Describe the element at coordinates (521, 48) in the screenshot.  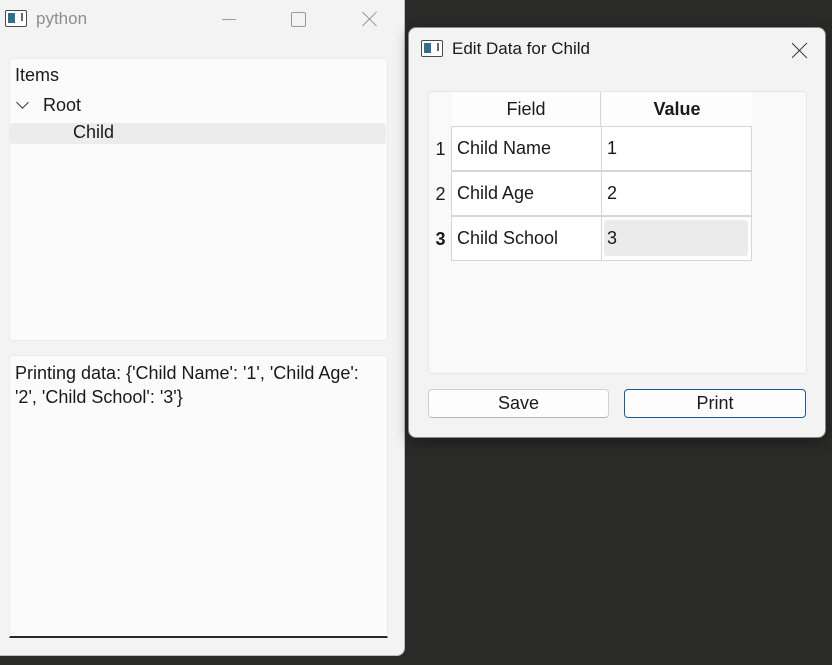
I see `dialog-title: Edit Data for Child` at that location.